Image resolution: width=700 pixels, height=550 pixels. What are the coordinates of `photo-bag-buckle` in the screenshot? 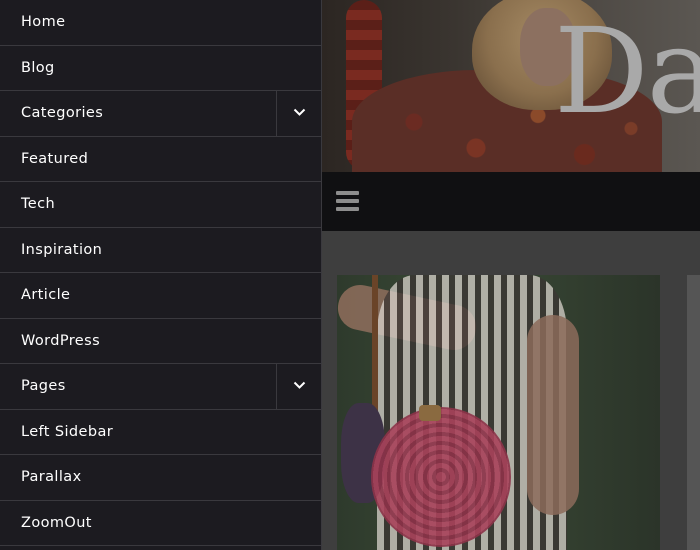 It's located at (430, 413).